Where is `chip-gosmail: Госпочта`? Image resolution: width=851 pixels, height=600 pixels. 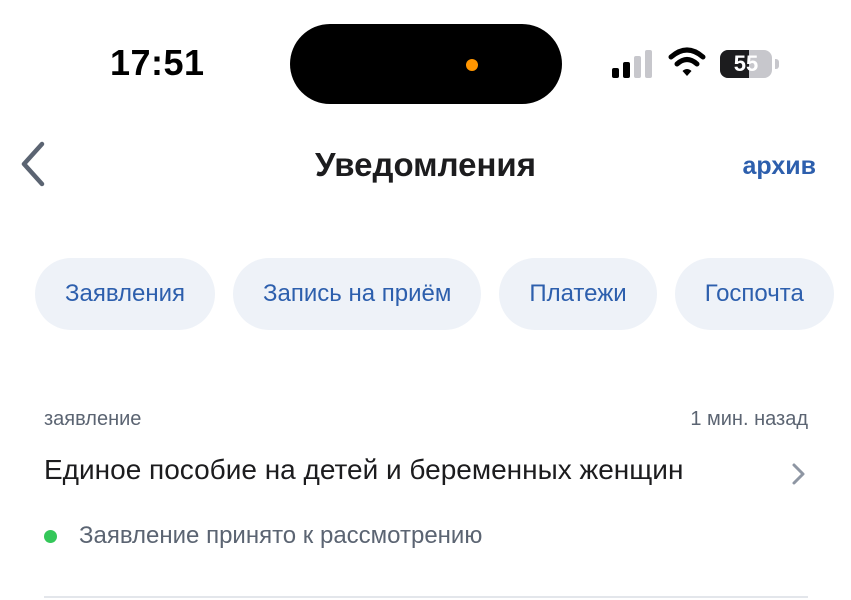
chip-gosmail: Госпочта is located at coordinates (754, 294).